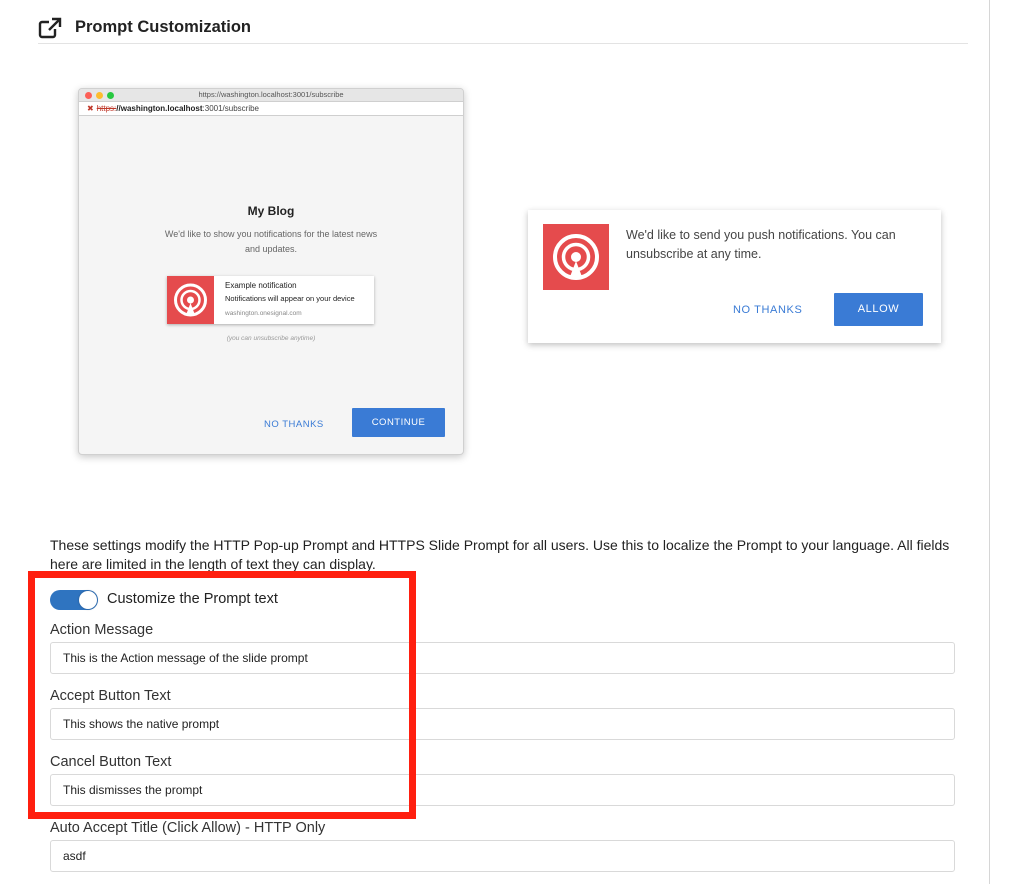  What do you see at coordinates (102, 630) in the screenshot?
I see `action-message-label: Action Message` at bounding box center [102, 630].